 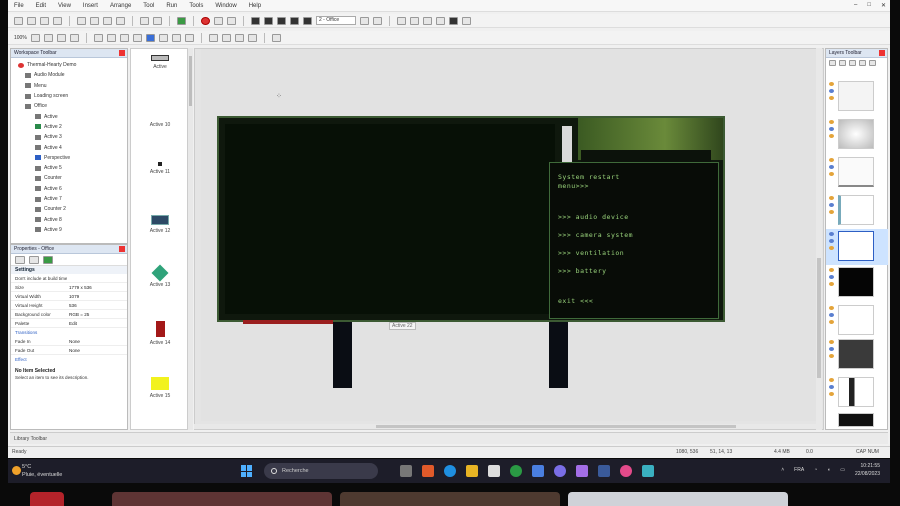 I want to click on property-row: Virtual Height 536, so click(x=69, y=305).